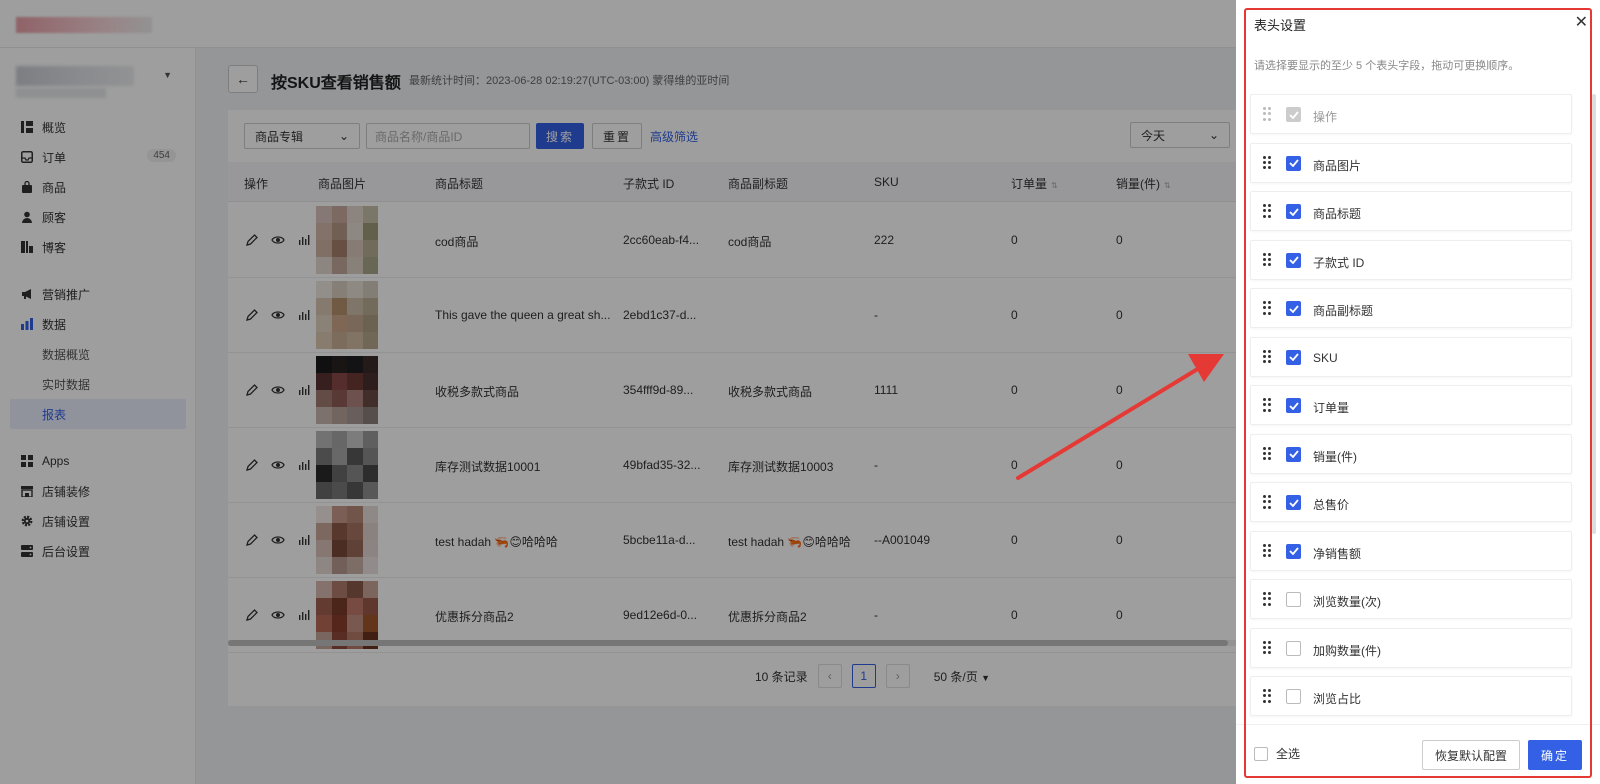 The height and width of the screenshot is (784, 1600). Describe the element at coordinates (1411, 502) in the screenshot. I see `column-item: 总售价` at that location.